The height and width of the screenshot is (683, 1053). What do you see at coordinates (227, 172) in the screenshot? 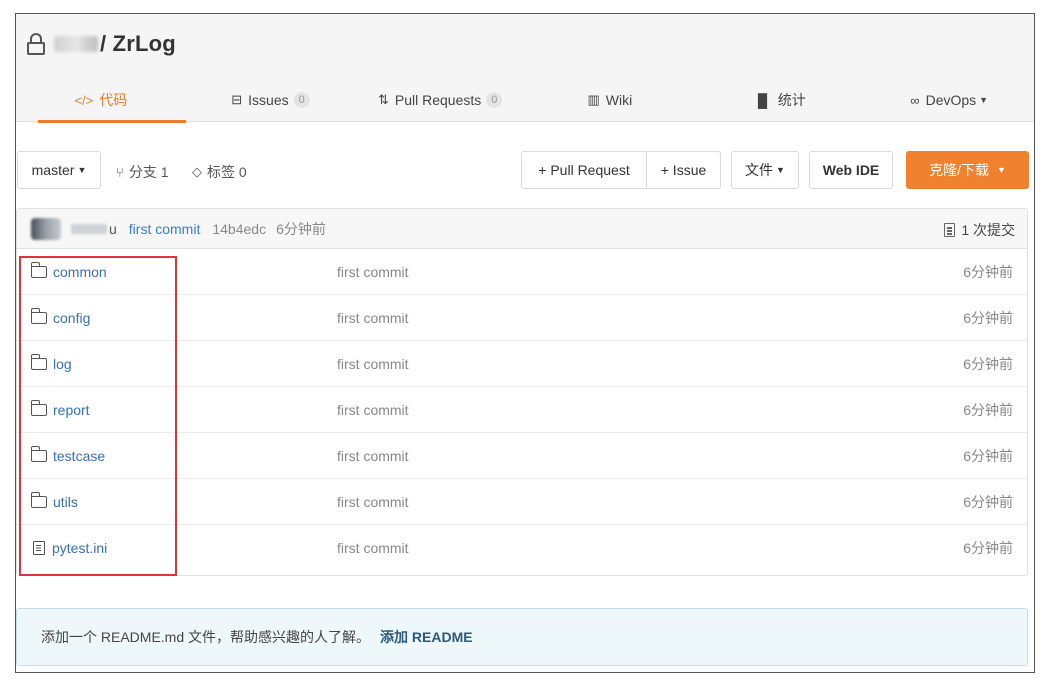
I see `tags-label: 标签 0` at bounding box center [227, 172].